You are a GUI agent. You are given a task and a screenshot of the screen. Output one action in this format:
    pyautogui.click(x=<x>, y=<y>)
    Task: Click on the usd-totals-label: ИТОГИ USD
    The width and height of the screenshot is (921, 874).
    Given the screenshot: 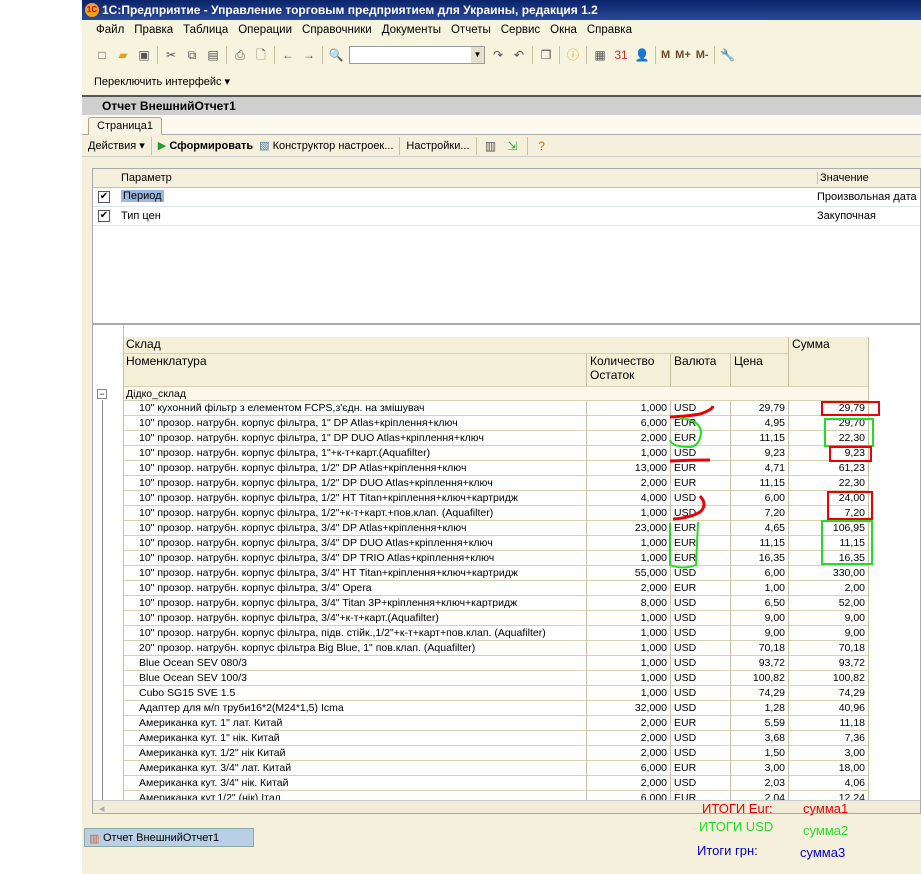 What is the action you would take?
    pyautogui.click(x=736, y=826)
    